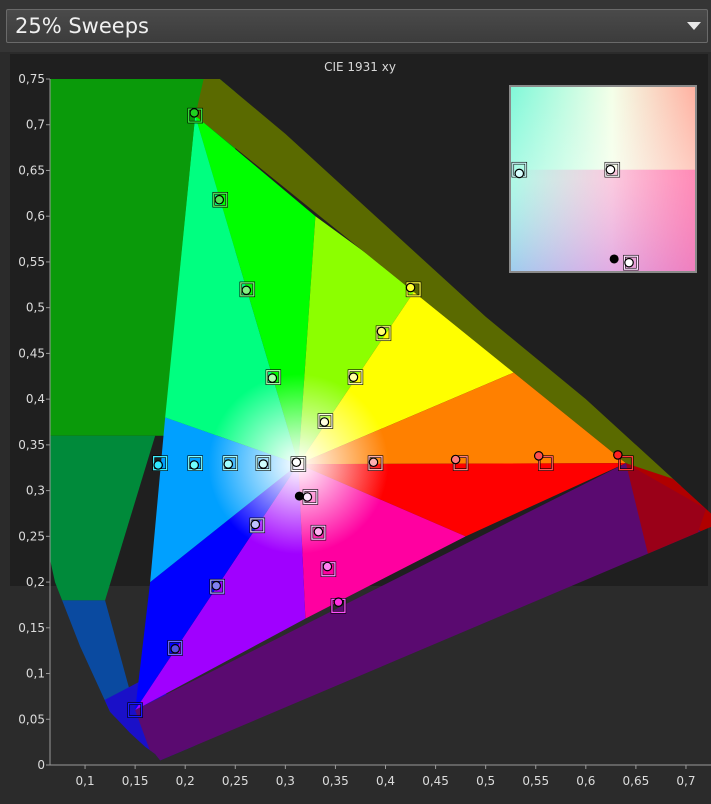 This screenshot has height=804, width=711. Describe the element at coordinates (535, 781) in the screenshot. I see `x-tick-label: 0,55` at that location.